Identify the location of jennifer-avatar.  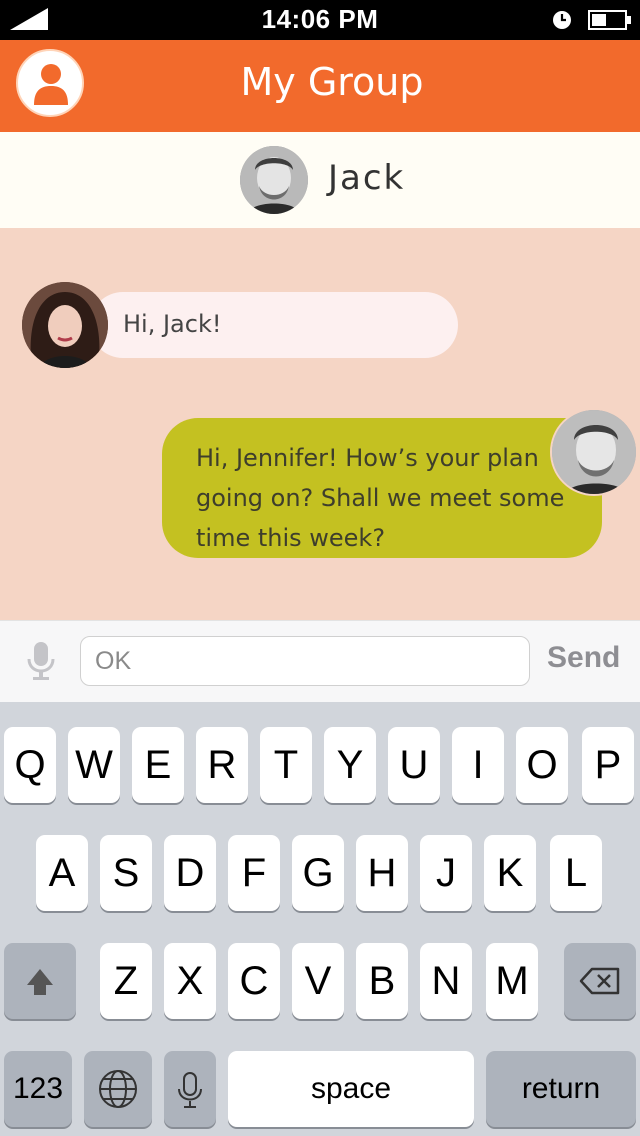
(65, 325).